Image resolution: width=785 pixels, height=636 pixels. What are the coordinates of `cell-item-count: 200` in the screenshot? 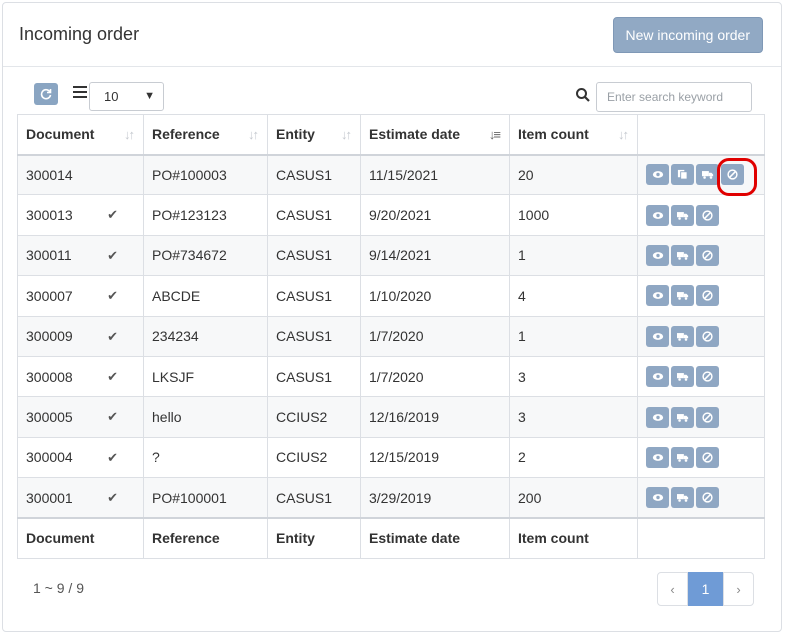 It's located at (573, 498).